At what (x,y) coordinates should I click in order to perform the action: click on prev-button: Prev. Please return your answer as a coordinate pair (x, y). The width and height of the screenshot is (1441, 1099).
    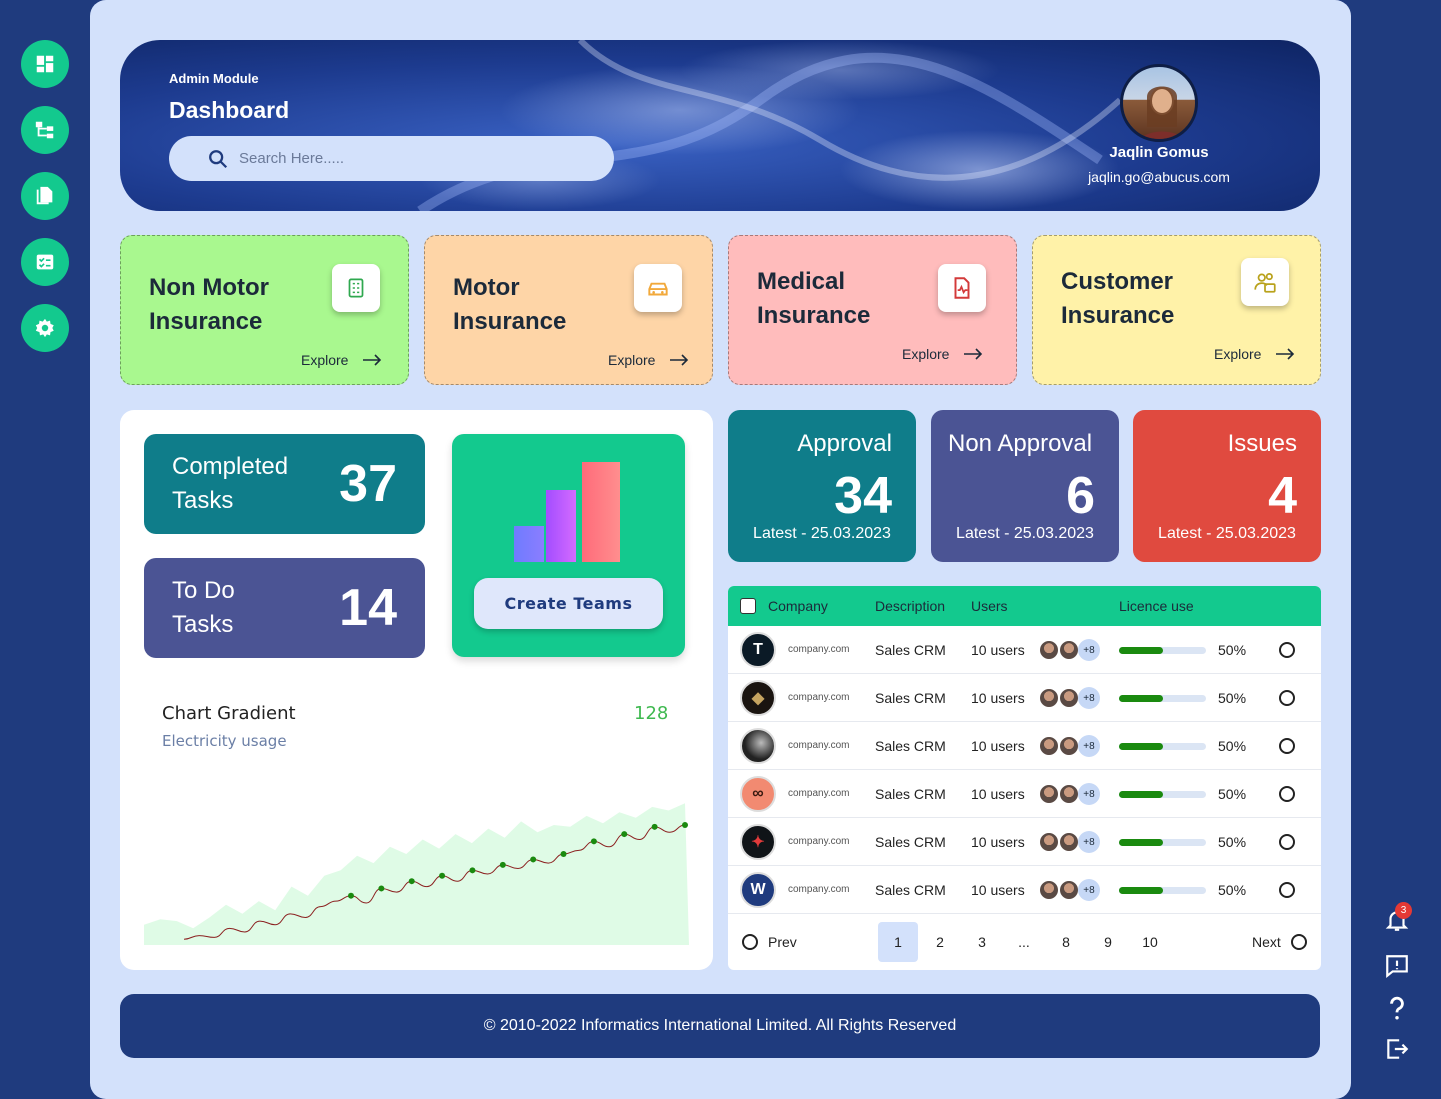
    Looking at the image, I should click on (782, 942).